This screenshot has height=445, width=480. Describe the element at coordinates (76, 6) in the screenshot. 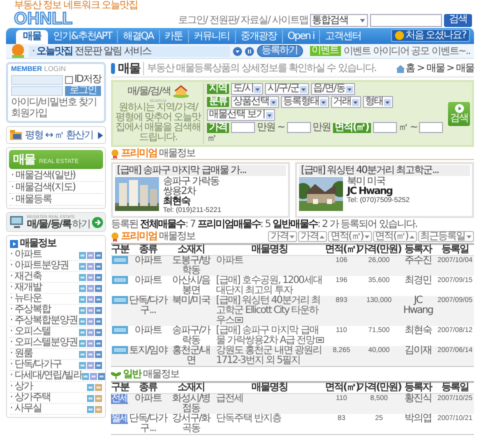

I see `tagline: 부동산 정보 네트워크 오늘맛집` at that location.